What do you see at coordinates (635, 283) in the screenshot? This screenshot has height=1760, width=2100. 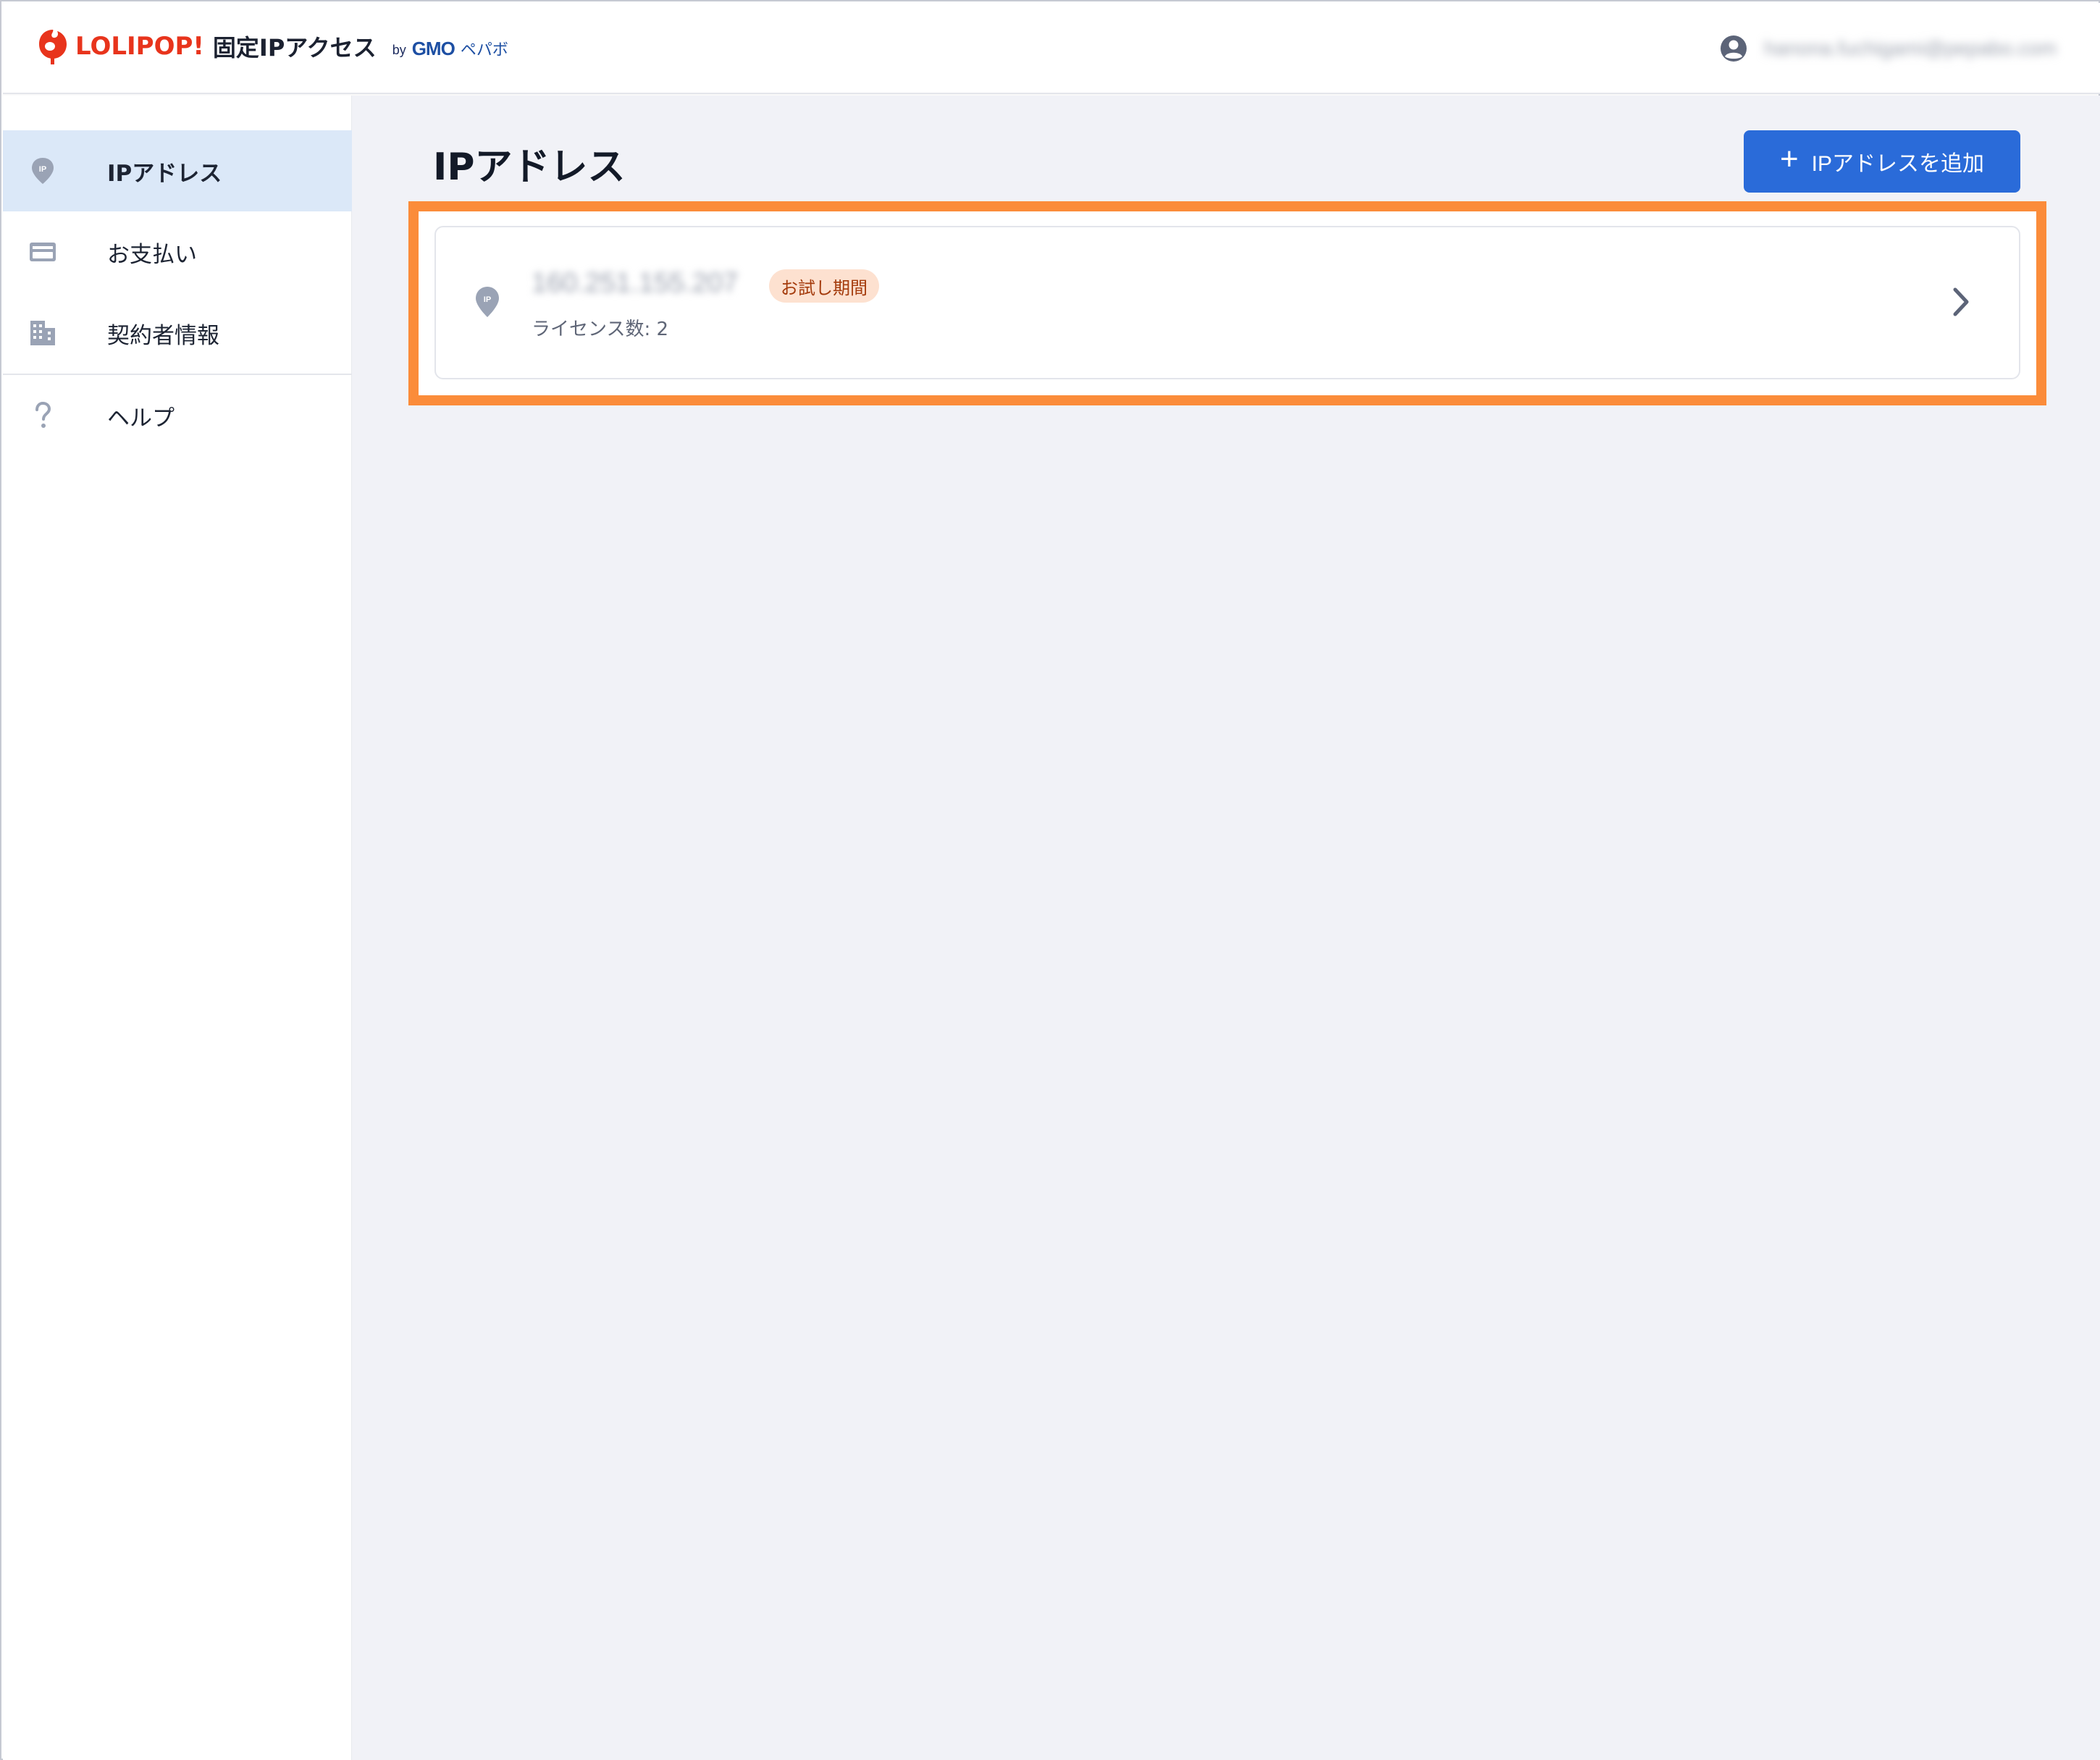 I see `ip-address-value: 160.251.155.207` at bounding box center [635, 283].